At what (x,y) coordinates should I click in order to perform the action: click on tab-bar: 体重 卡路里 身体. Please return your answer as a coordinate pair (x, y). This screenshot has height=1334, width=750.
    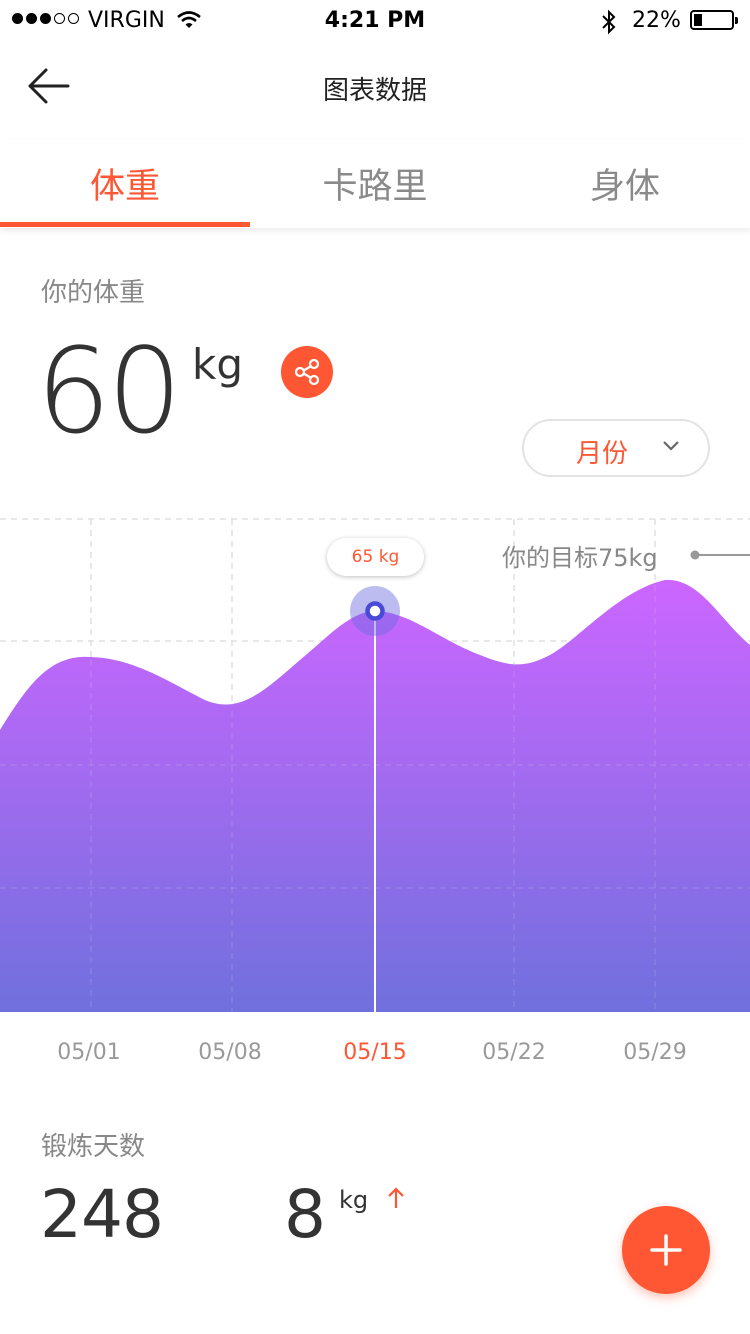
    Looking at the image, I should click on (375, 184).